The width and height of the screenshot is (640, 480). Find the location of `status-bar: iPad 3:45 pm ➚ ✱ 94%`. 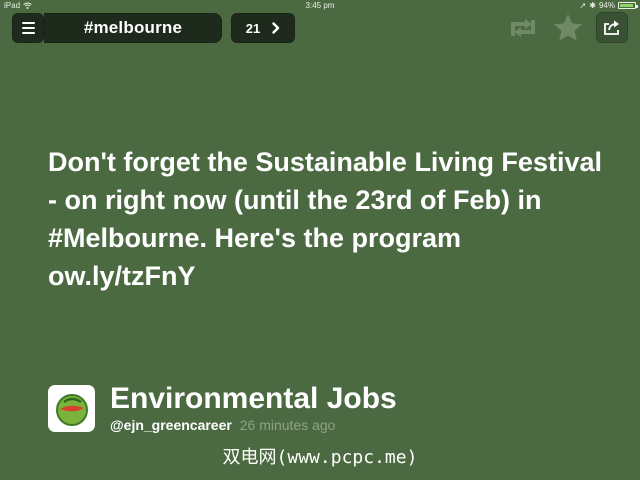

status-bar: iPad 3:45 pm ➚ ✱ 94% is located at coordinates (320, 5).